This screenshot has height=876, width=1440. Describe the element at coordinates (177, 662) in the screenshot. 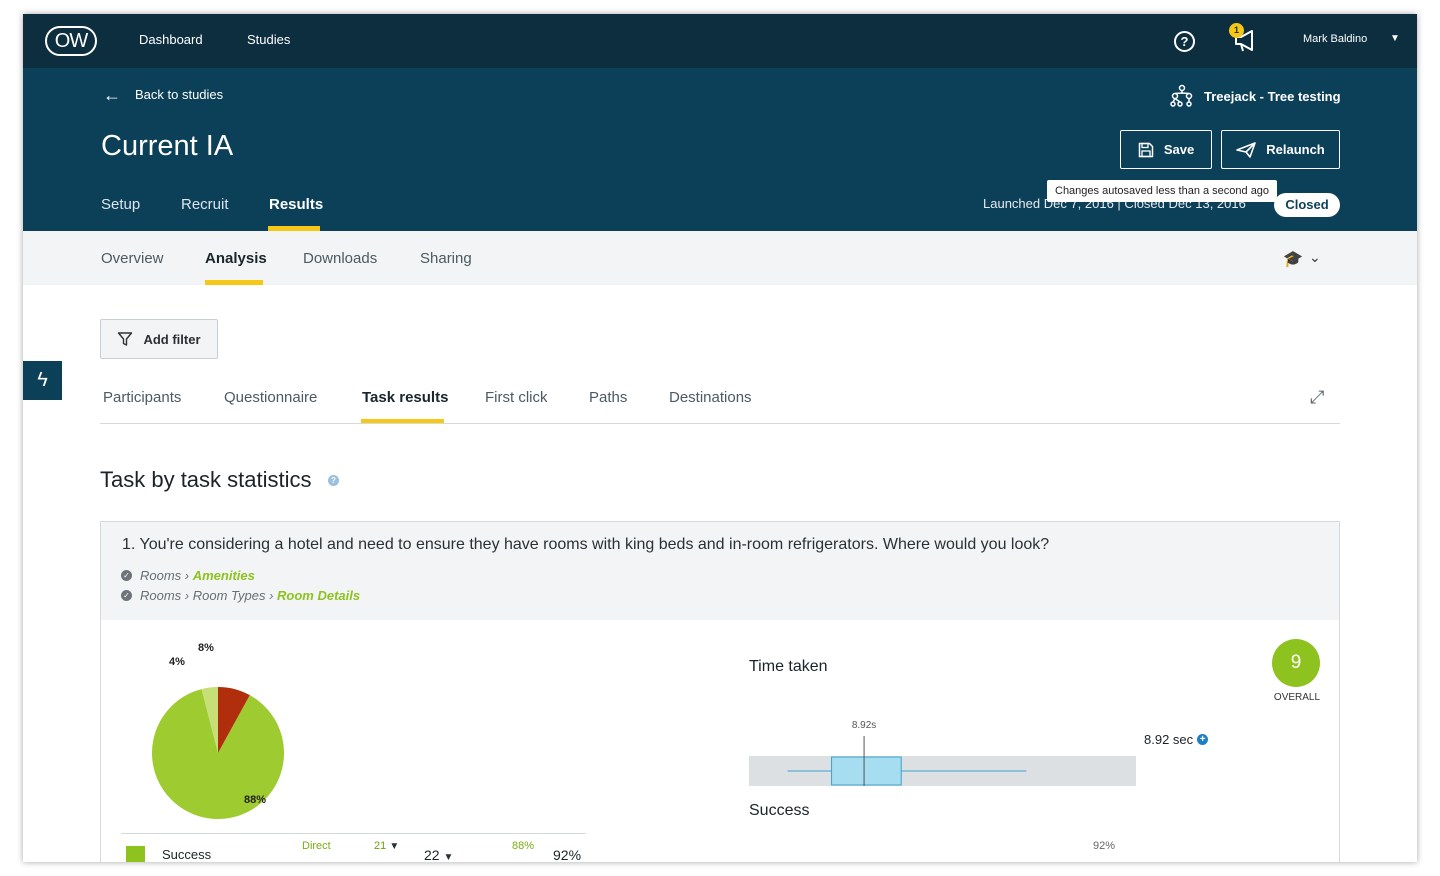

I see `pie-label-indirect: 4%` at that location.